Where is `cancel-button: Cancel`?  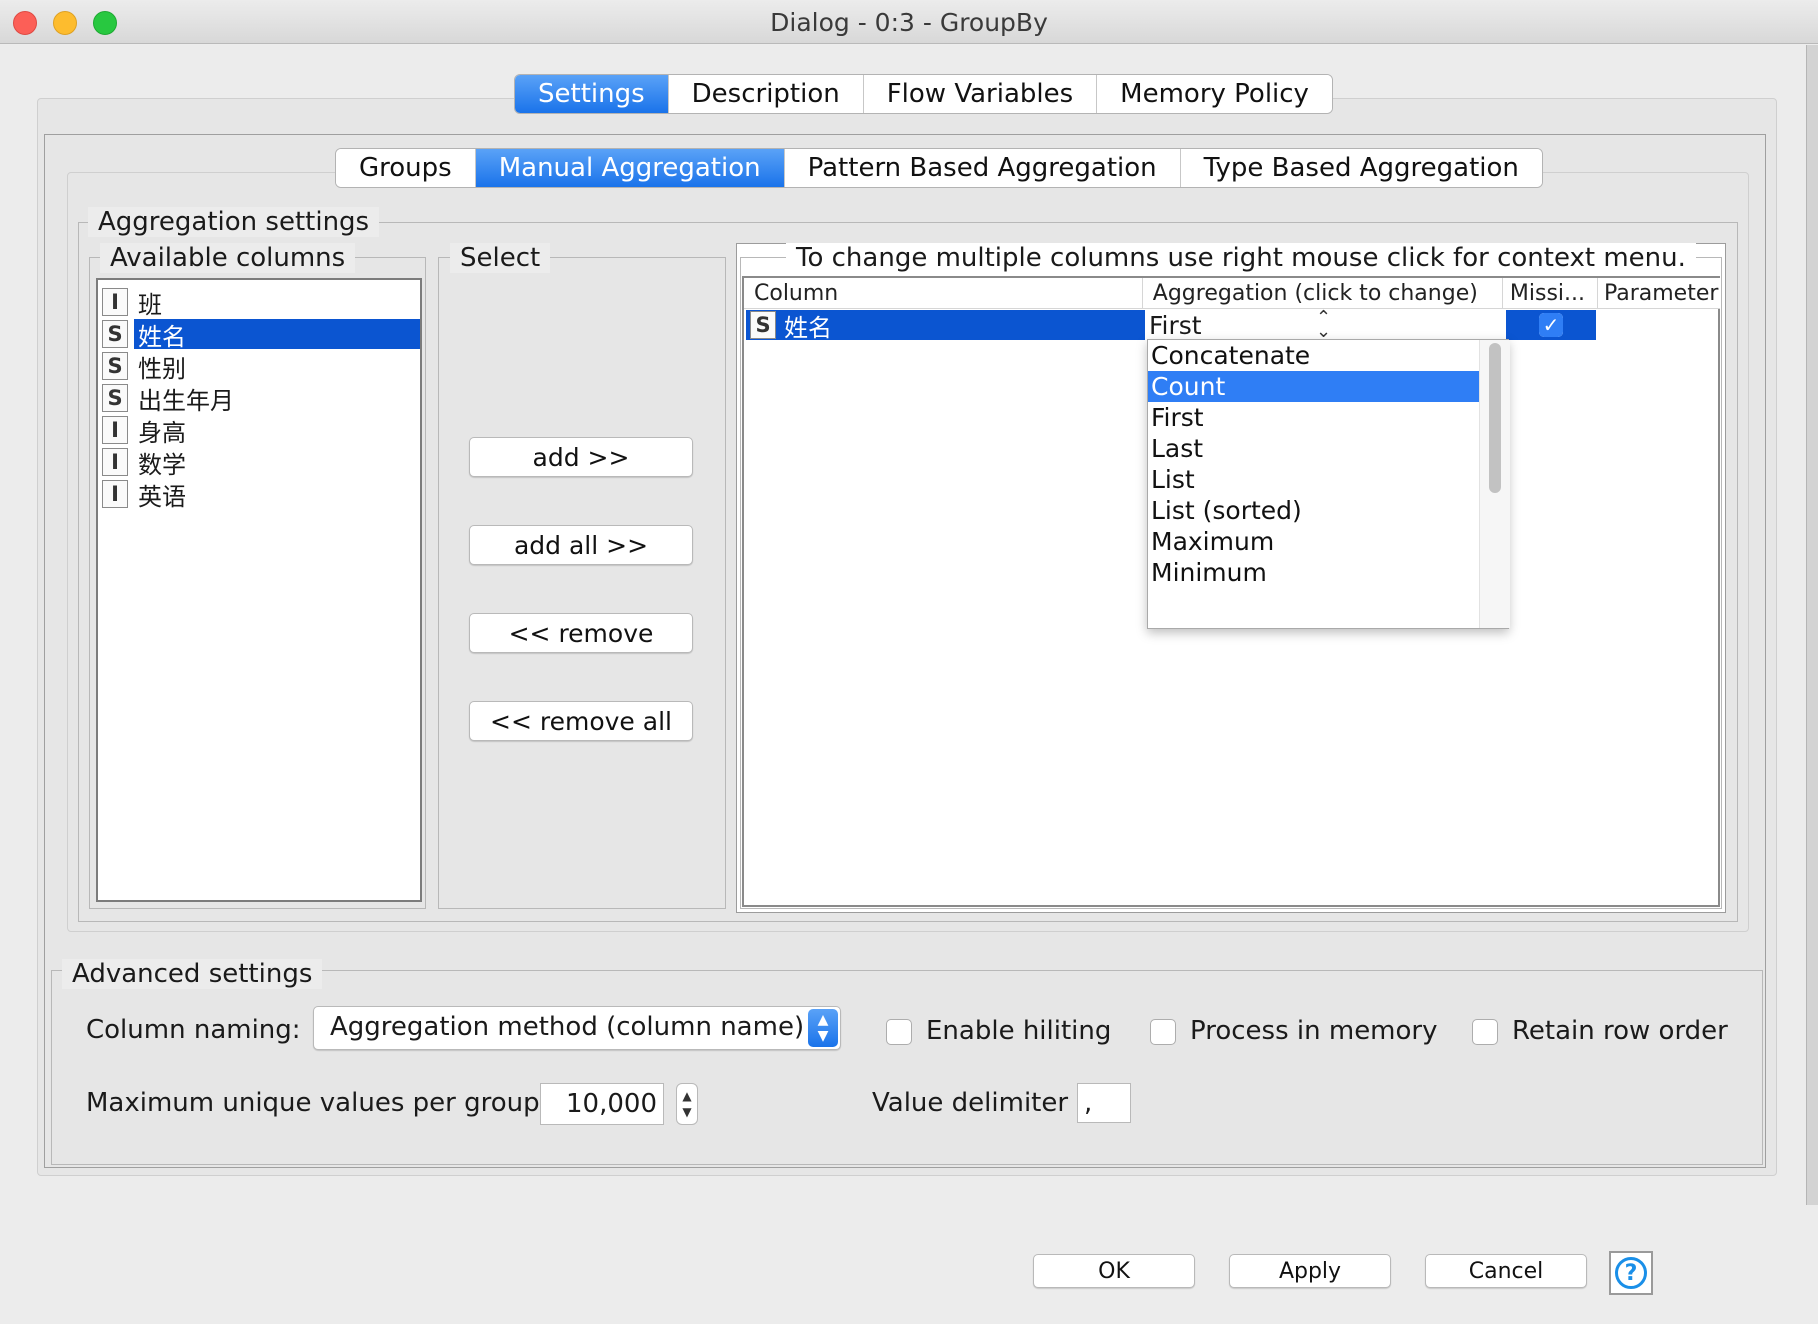 cancel-button: Cancel is located at coordinates (1506, 1271).